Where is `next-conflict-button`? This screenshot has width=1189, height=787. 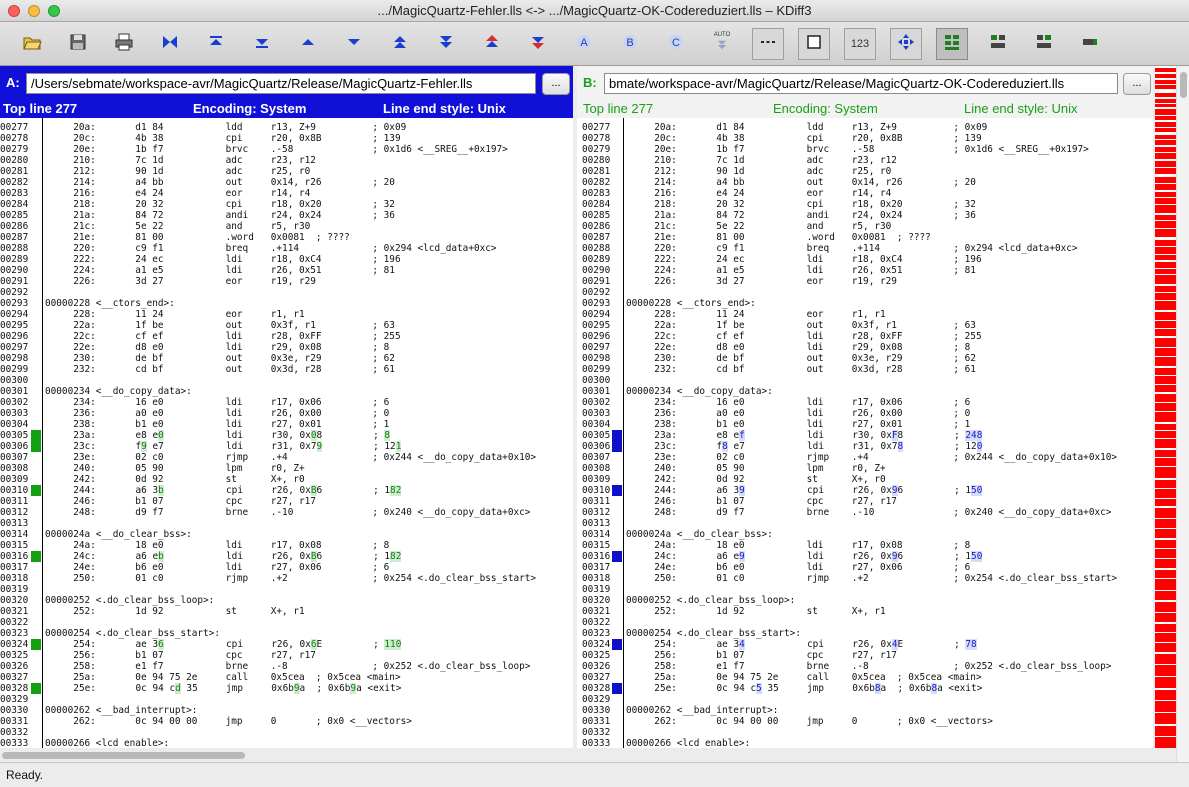 next-conflict-button is located at coordinates (446, 44).